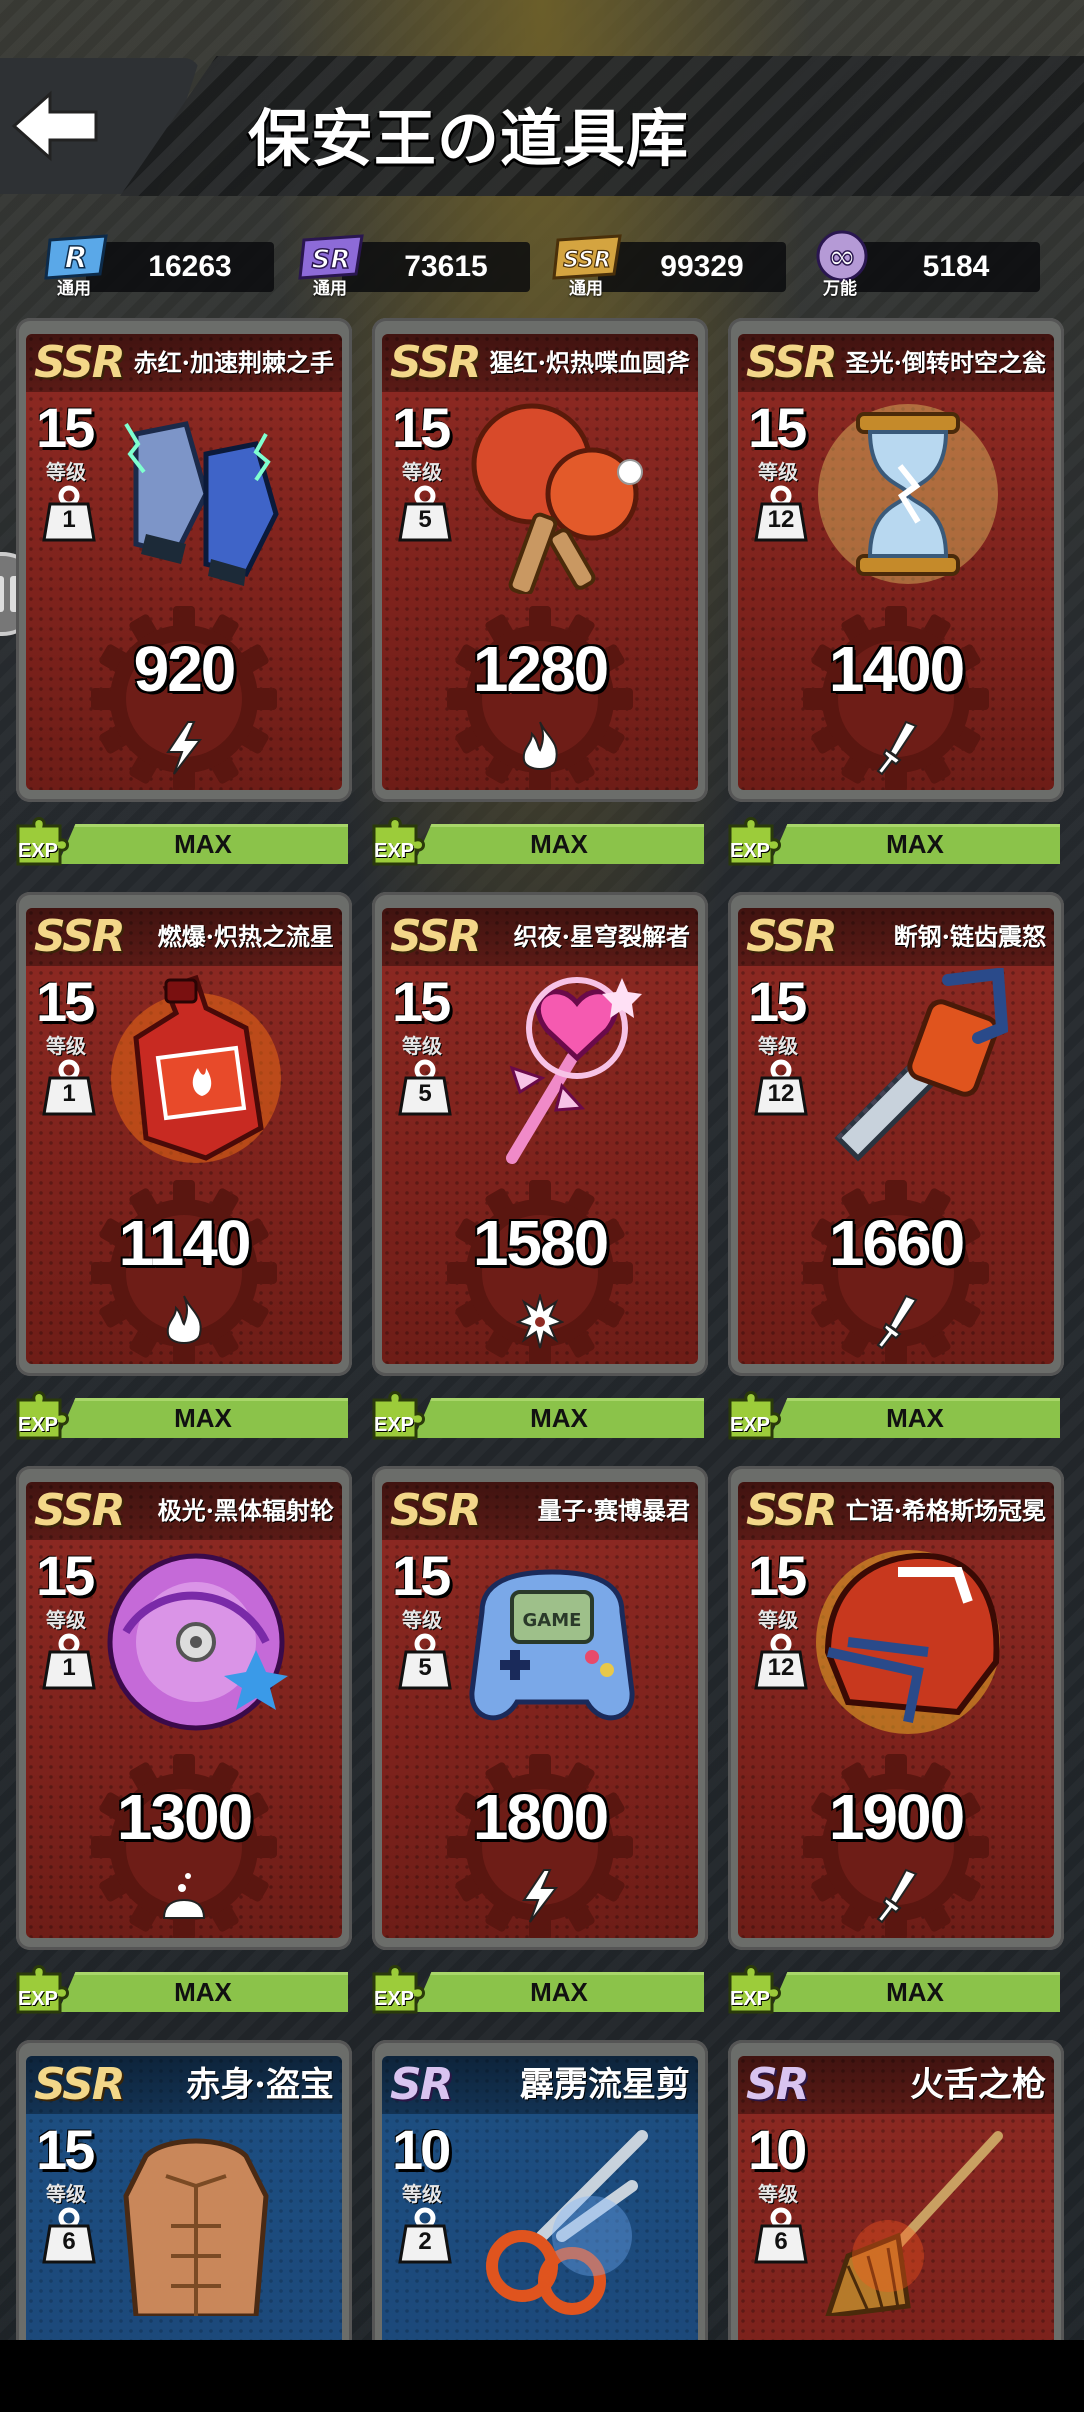  Describe the element at coordinates (927, 264) in the screenshot. I see `currency-universal: 5184 ∞ 万能` at that location.